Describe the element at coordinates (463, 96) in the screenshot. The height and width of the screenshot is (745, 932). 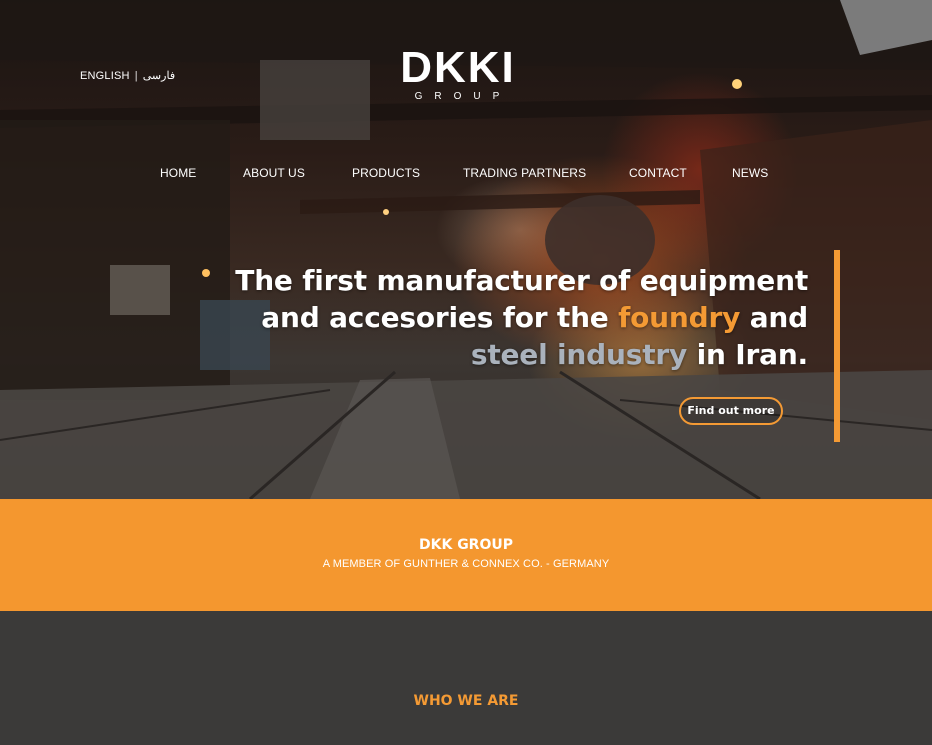
I see `logo-subtitle: GROUP` at that location.